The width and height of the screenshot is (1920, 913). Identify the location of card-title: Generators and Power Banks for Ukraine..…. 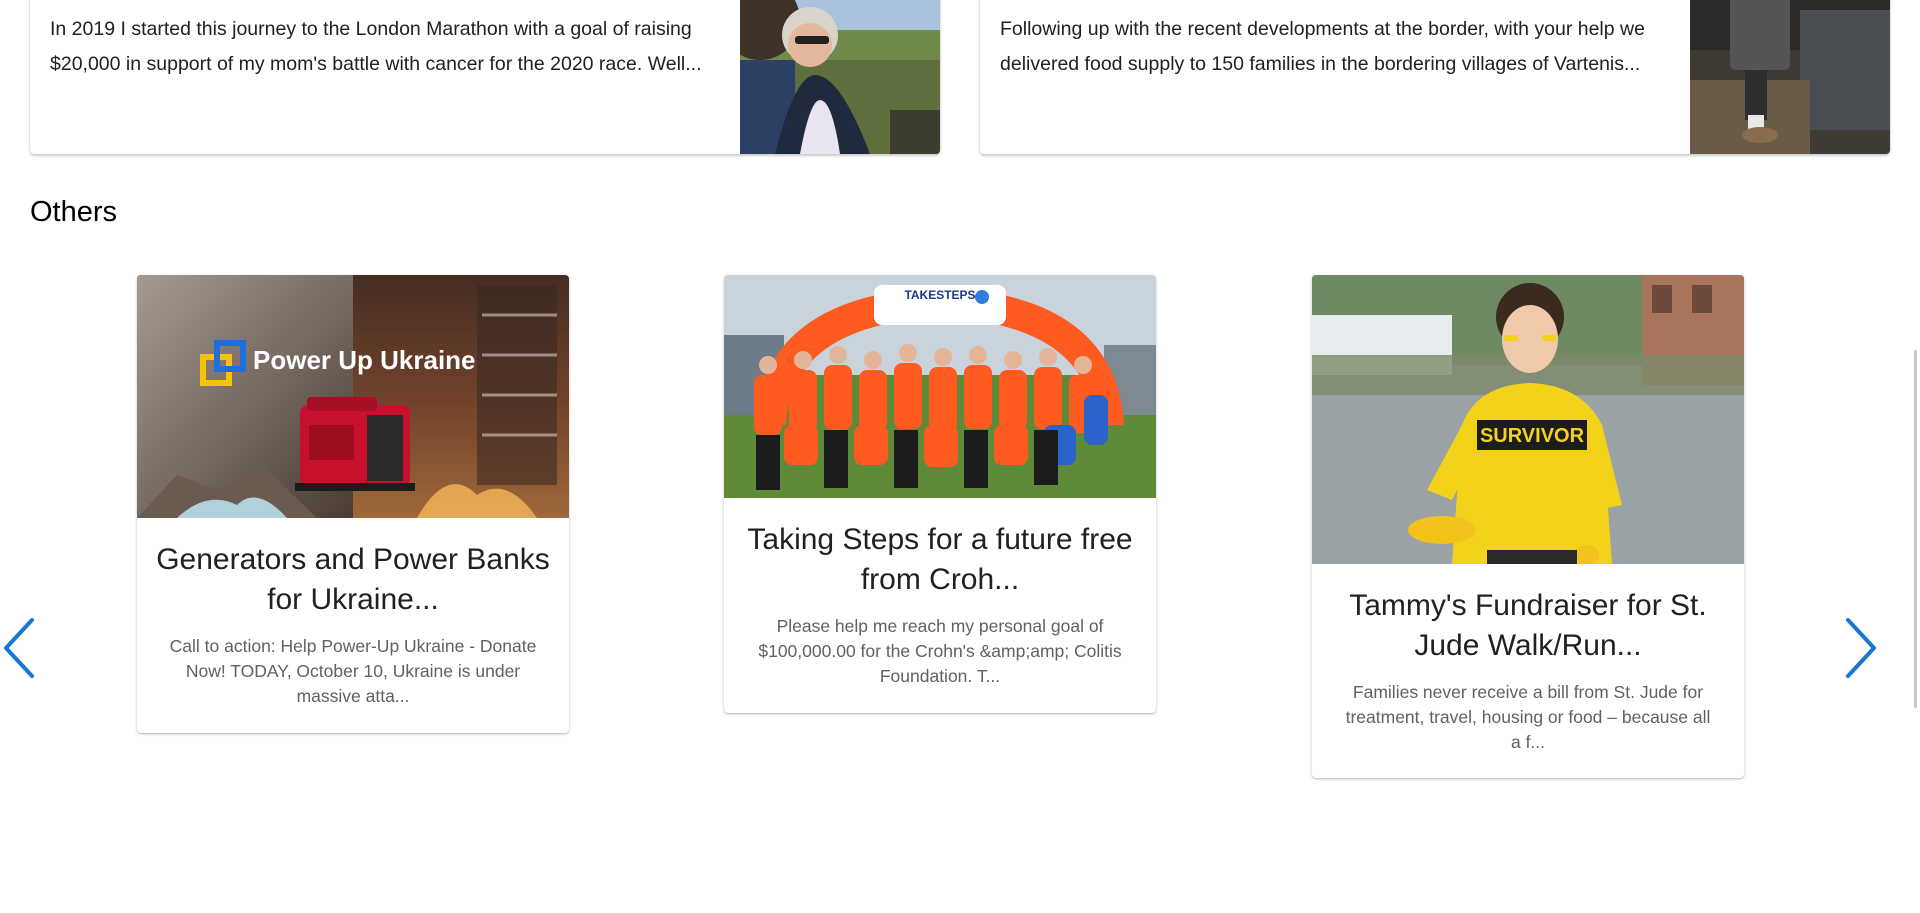
(353, 580).